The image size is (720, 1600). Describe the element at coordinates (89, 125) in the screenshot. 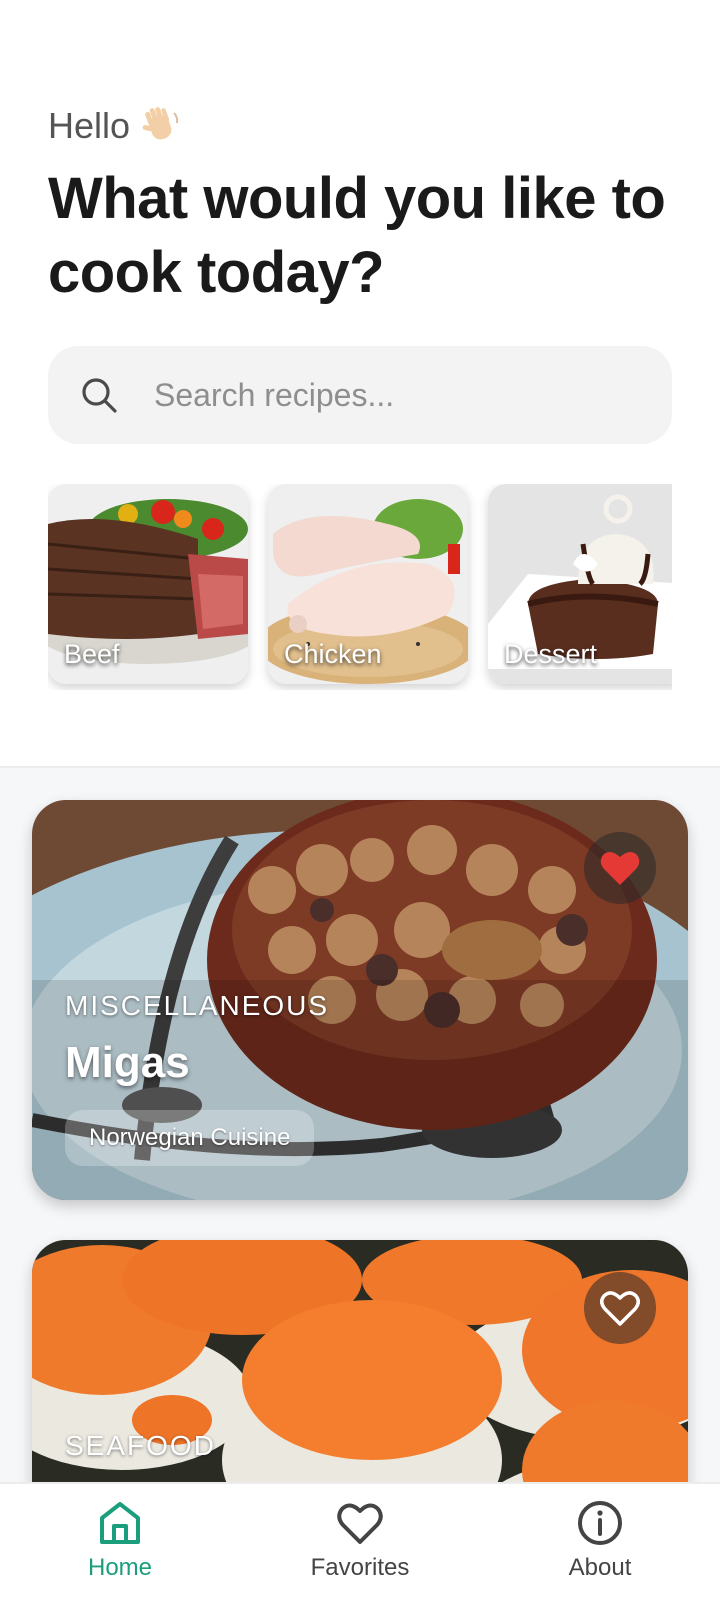

I see `greeting-text: Hello` at that location.